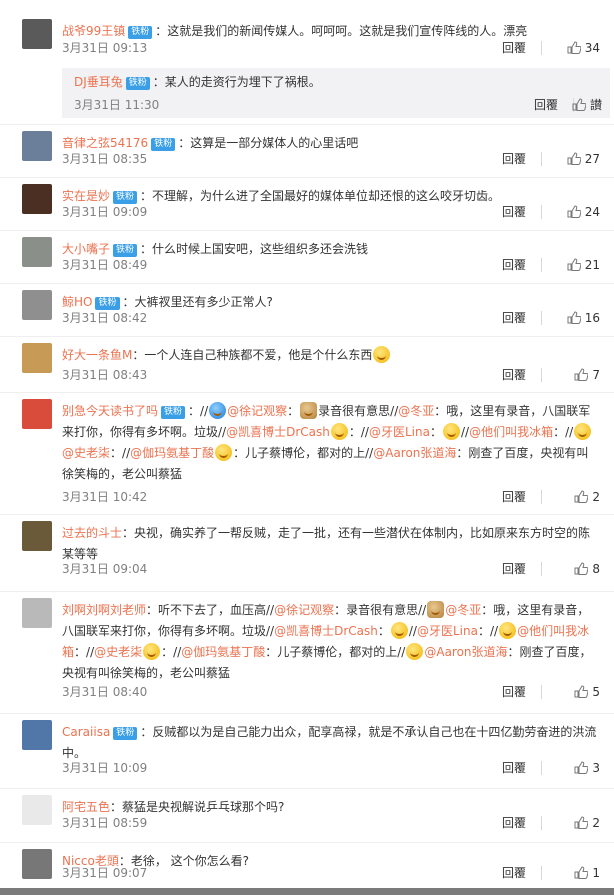 The width and height of the screenshot is (614, 895). I want to click on comment-body: ：这就是我们的新闻传媒人。呵呵呵。这就是我们宣传阵线的人。漂亮, so click(341, 31).